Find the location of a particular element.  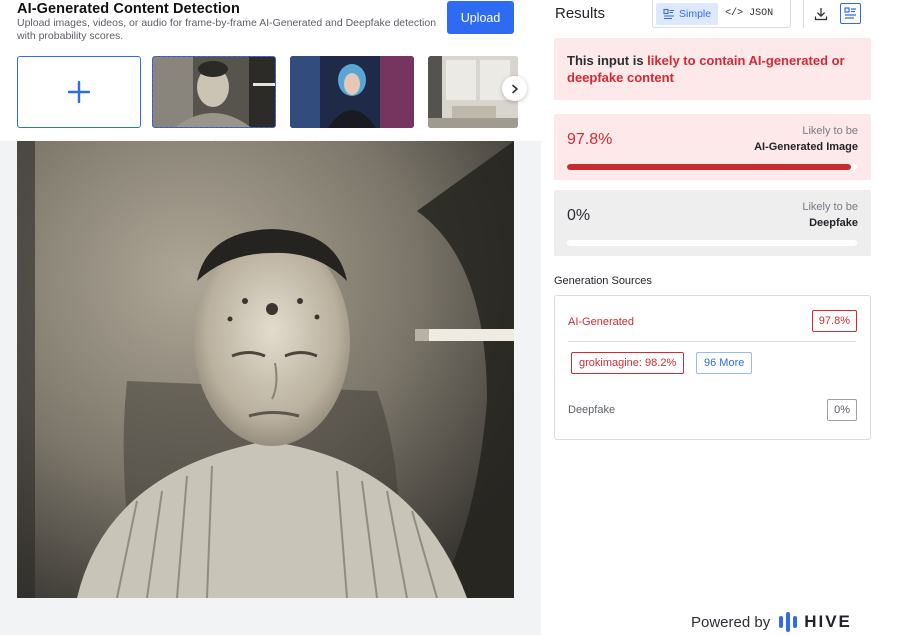

score-category: AI-Generated Image is located at coordinates (806, 147).